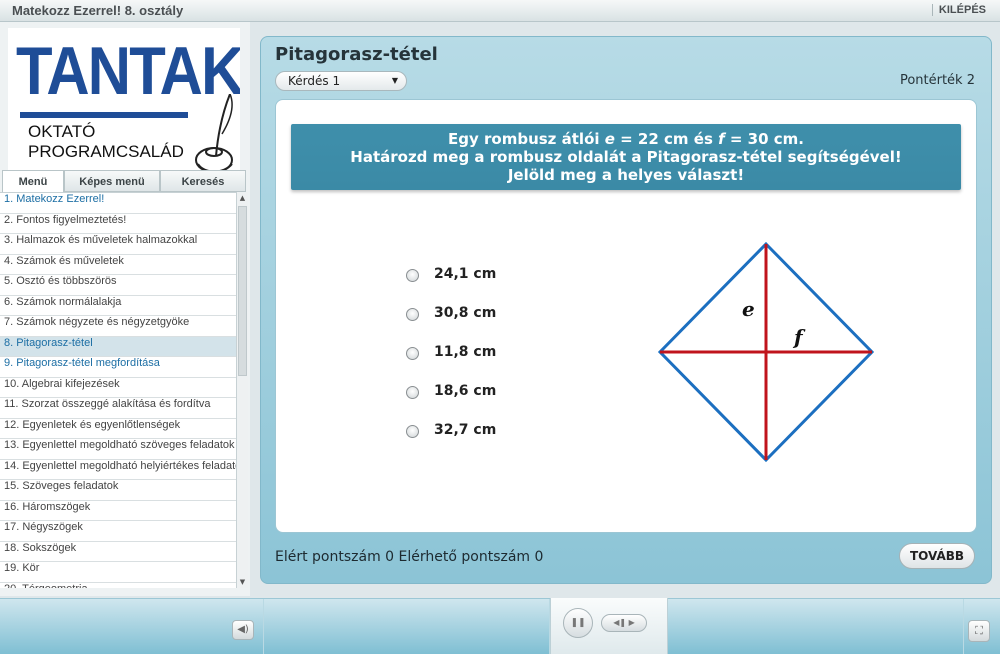 The width and height of the screenshot is (1000, 654). Describe the element at coordinates (937, 556) in the screenshot. I see `next-button: TOVÁBB` at that location.